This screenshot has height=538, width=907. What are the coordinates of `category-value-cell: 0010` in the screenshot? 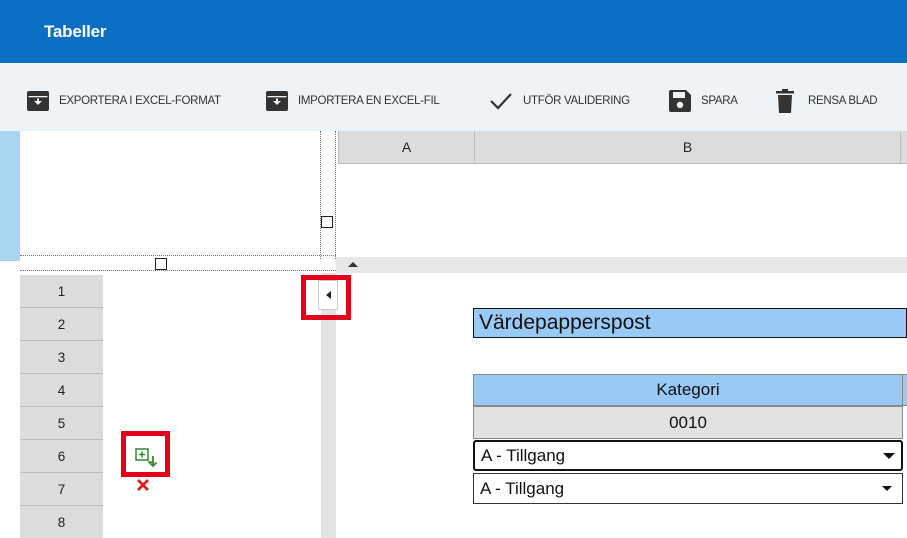 It's located at (688, 422).